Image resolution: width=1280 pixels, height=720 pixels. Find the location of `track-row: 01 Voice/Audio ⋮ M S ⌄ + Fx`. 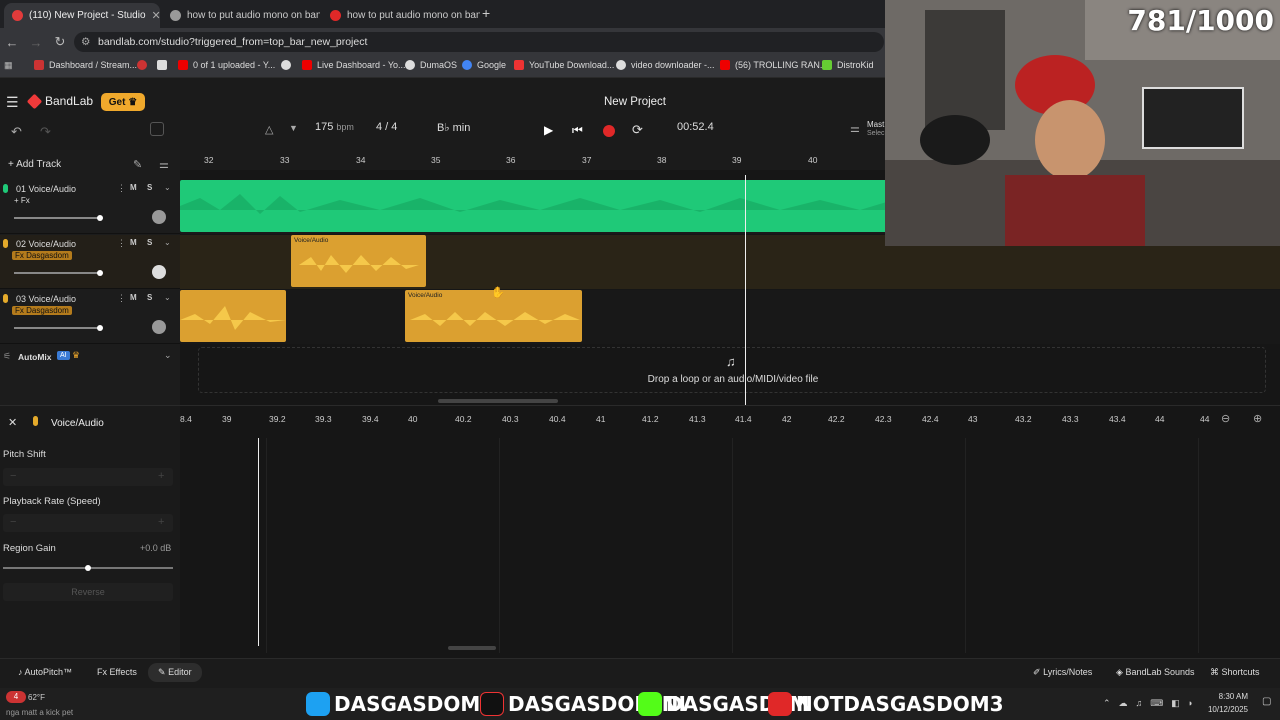

track-row: 01 Voice/Audio ⋮ M S ⌄ + Fx is located at coordinates (90, 207).